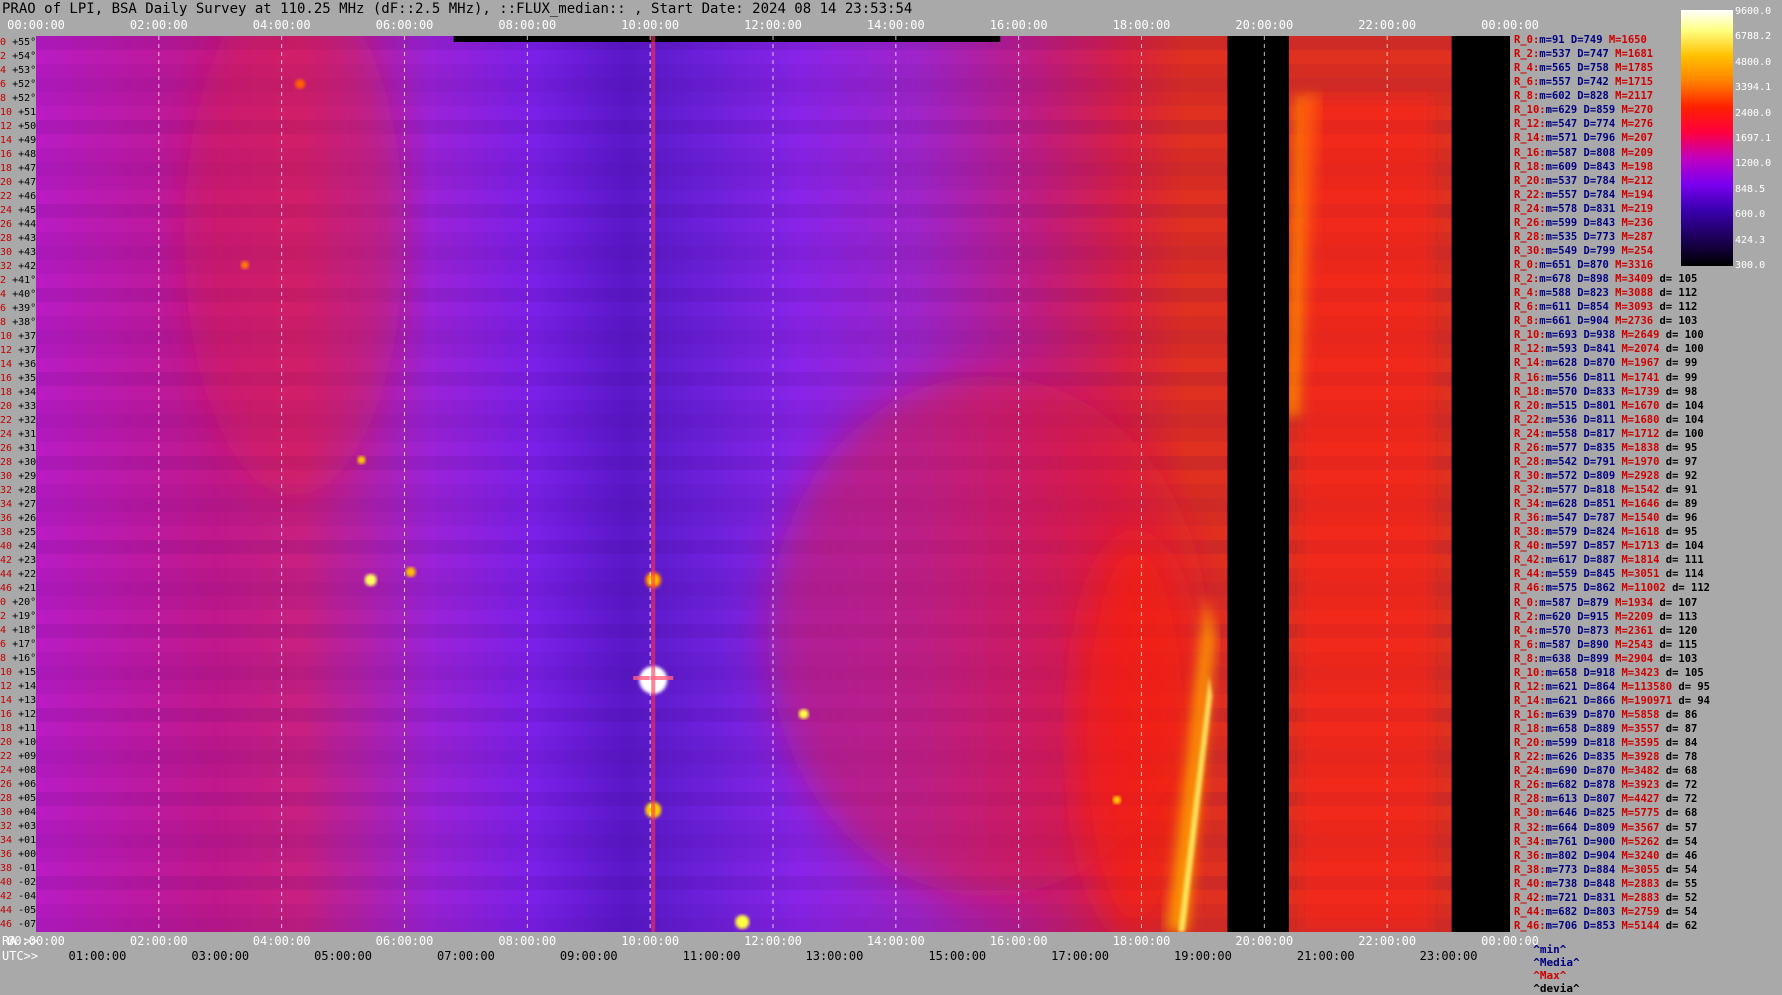 This screenshot has height=995, width=1782. Describe the element at coordinates (1561, 883) in the screenshot. I see `stat-min: m=738` at that location.